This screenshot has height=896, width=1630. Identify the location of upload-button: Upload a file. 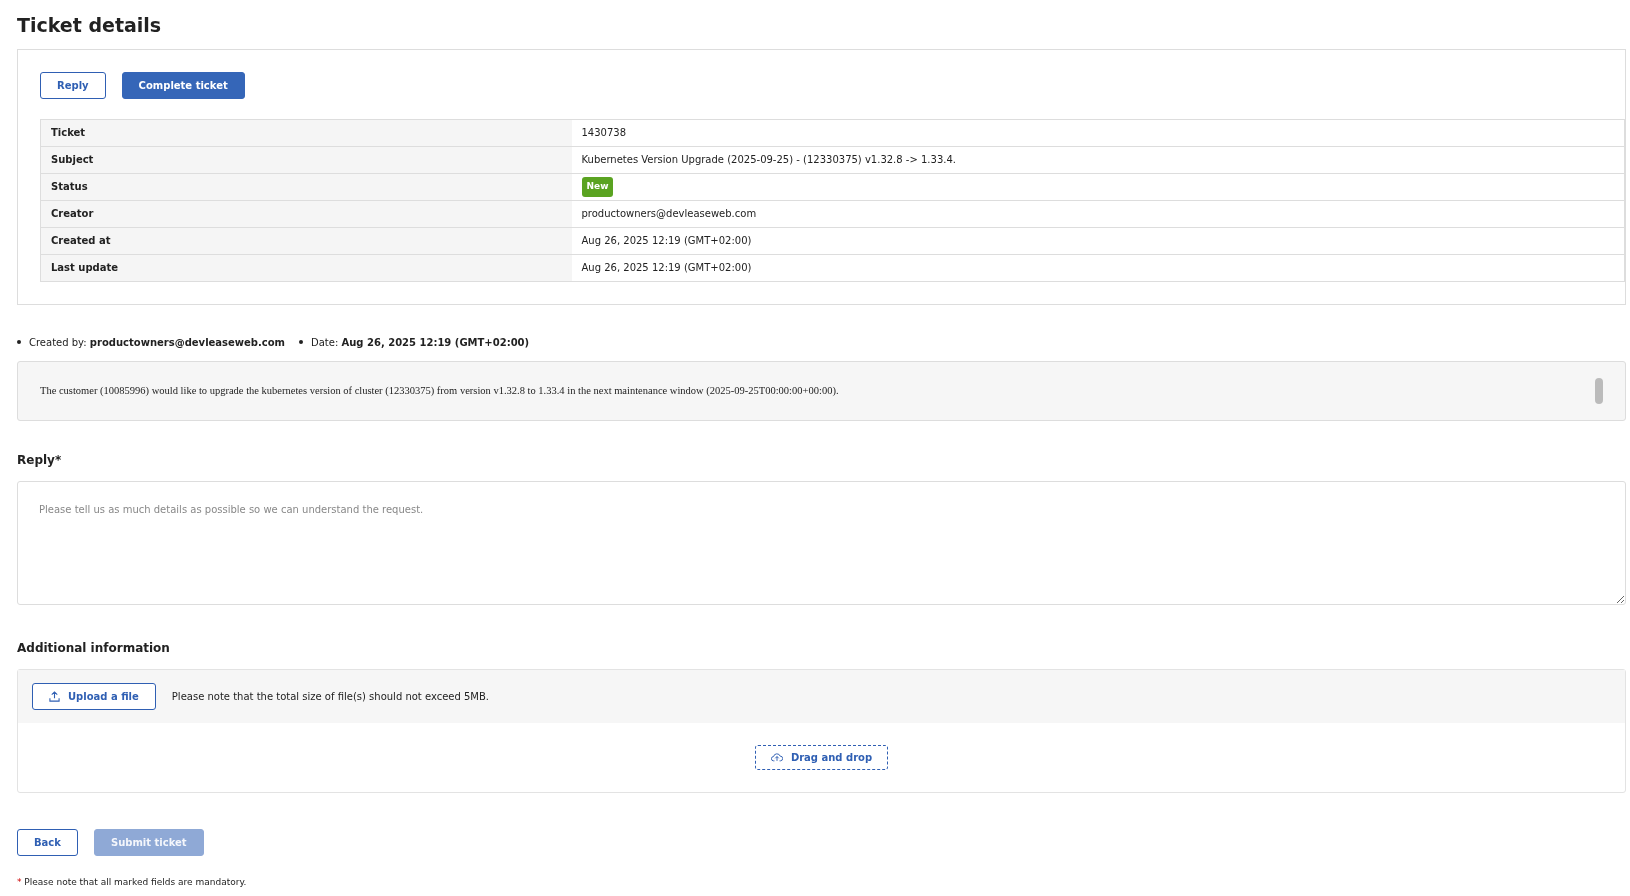
(94, 696).